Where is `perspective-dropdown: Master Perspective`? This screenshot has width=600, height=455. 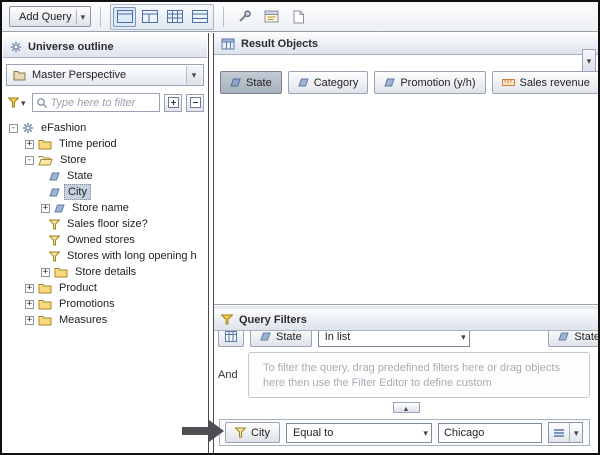
perspective-dropdown: Master Perspective is located at coordinates (105, 75).